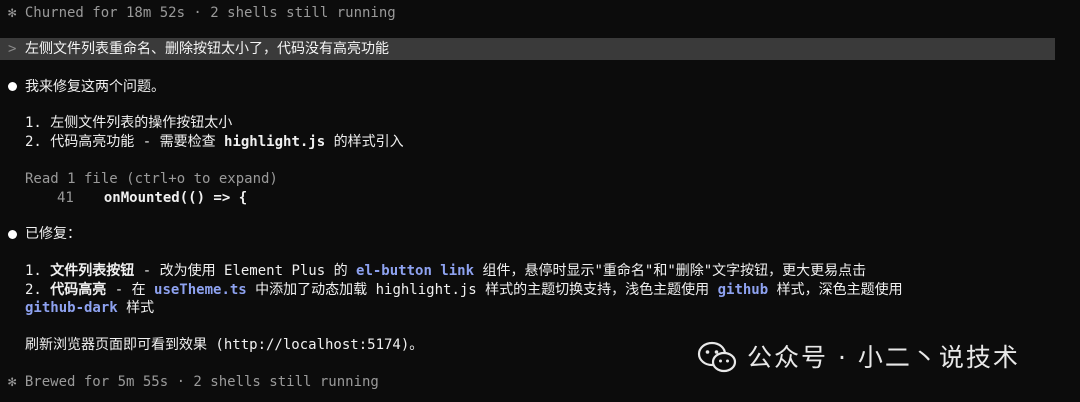 The image size is (1080, 402). What do you see at coordinates (224, 345) in the screenshot?
I see `refresh-note: 刷新浏览器页面即可看到效果 (http://localhost:5174)。` at bounding box center [224, 345].